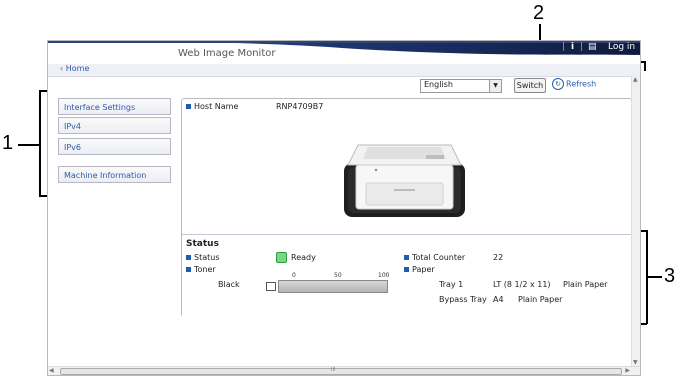  I want to click on chevron-down-icon: ▼, so click(495, 86).